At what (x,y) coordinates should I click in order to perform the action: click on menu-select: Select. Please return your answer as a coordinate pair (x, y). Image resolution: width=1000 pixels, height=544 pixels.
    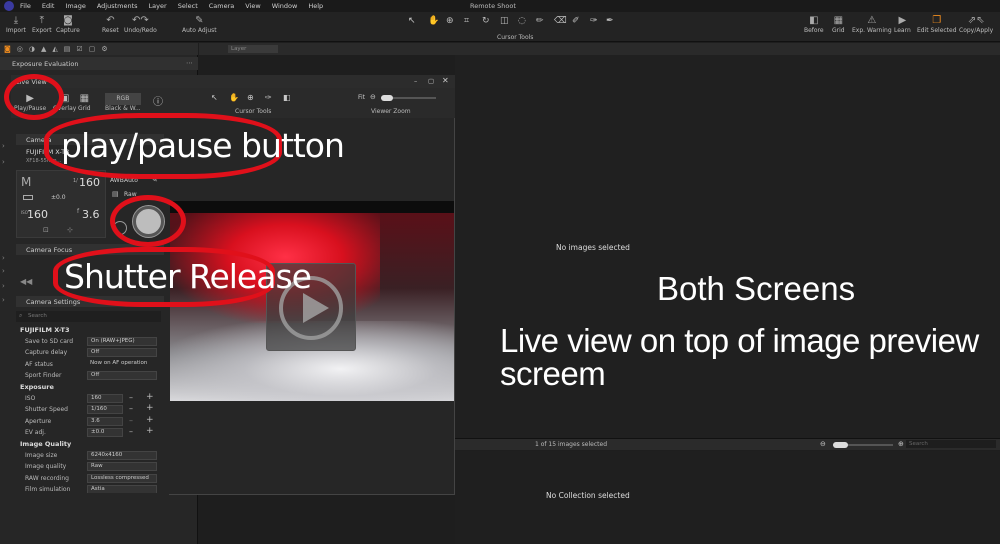
    Looking at the image, I should click on (188, 6).